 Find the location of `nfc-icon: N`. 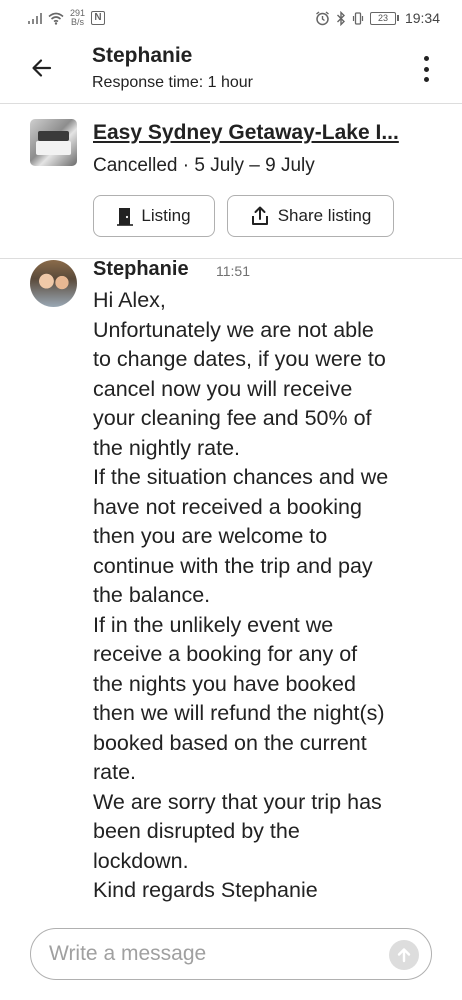

nfc-icon: N is located at coordinates (98, 18).